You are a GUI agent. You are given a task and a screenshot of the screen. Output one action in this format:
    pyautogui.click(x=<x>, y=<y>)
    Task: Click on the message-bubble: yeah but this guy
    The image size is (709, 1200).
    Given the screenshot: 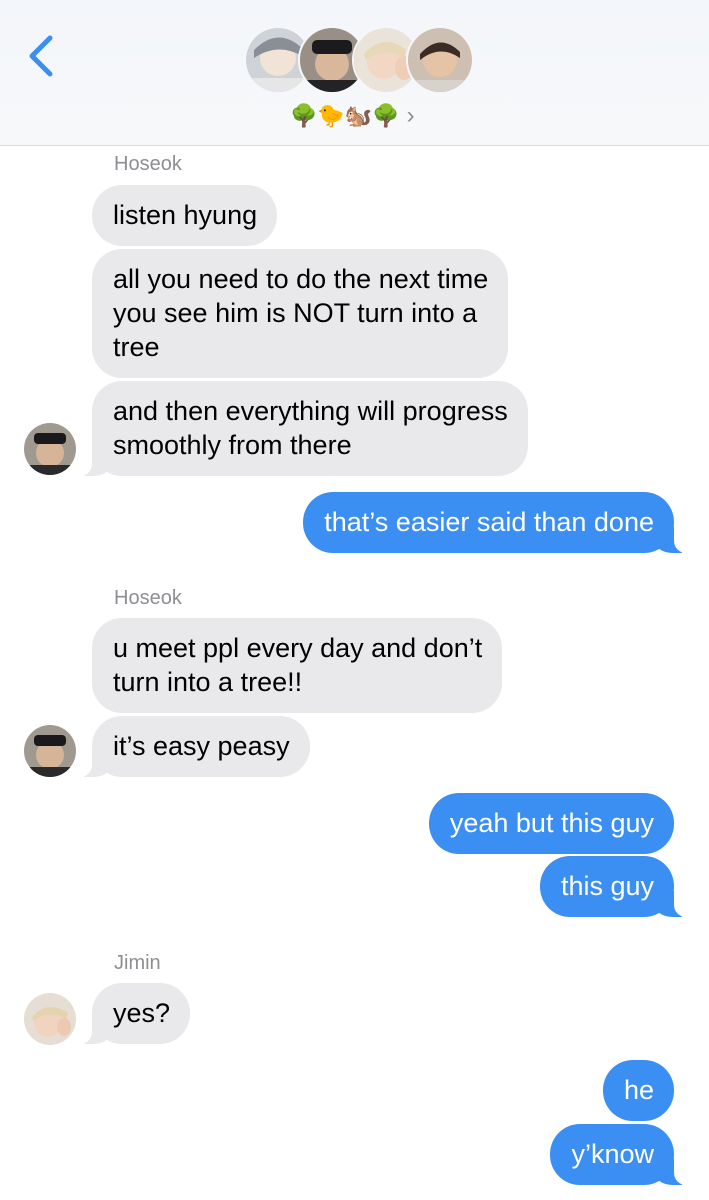 What is the action you would take?
    pyautogui.click(x=551, y=823)
    